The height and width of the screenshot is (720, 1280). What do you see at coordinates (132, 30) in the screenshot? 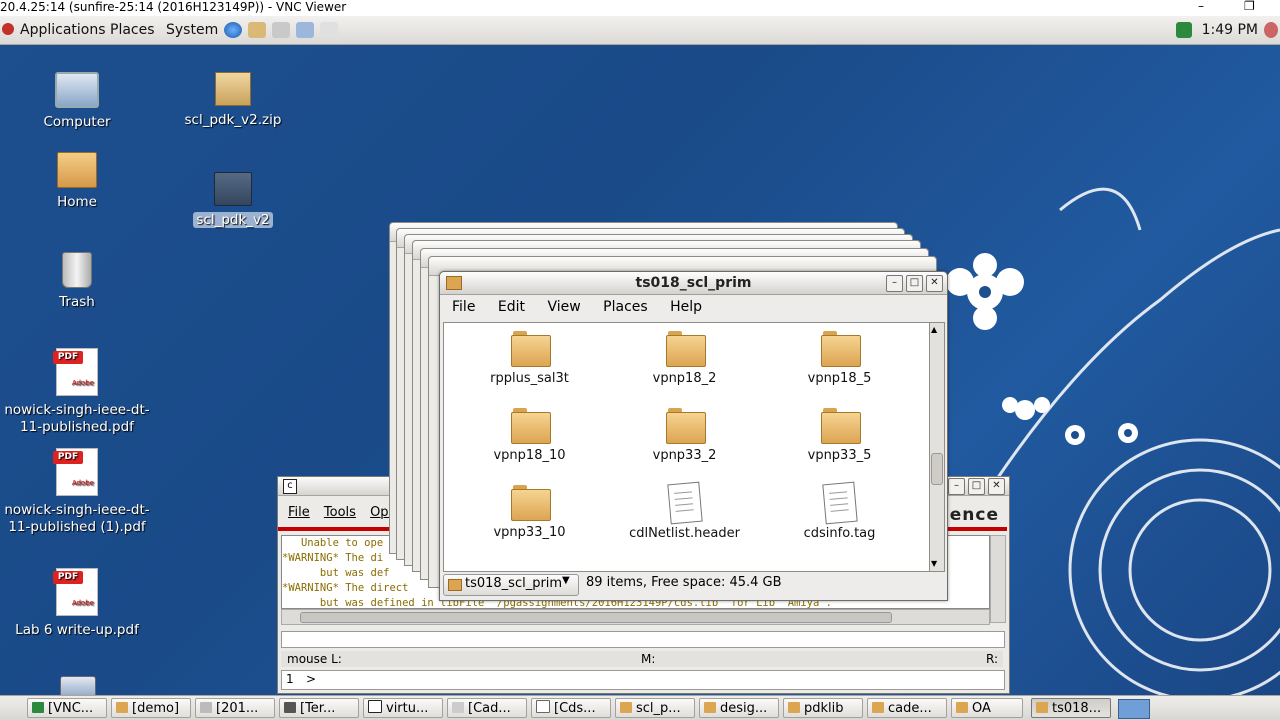
I see `menu-places: Places` at bounding box center [132, 30].